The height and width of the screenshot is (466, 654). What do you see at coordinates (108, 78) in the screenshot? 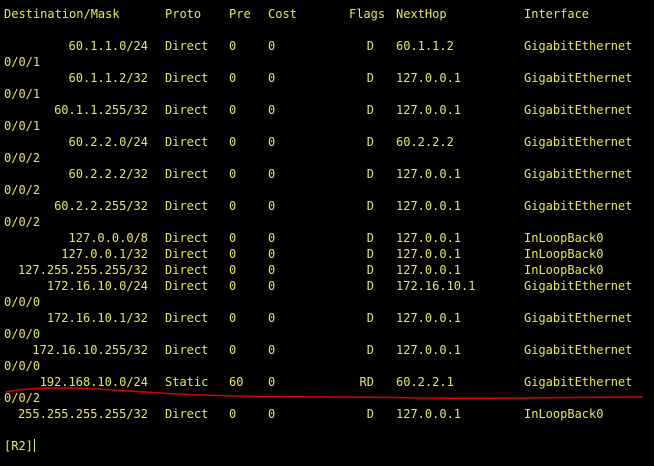
I see `route-destination: 60.1.1.2/32` at bounding box center [108, 78].